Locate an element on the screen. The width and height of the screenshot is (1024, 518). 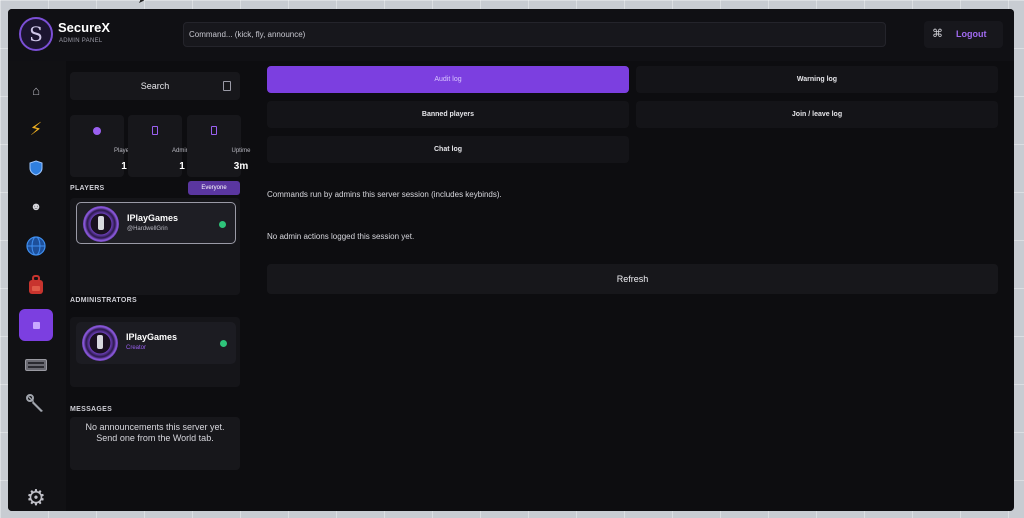
logout-button: ⌘ Logout is located at coordinates (963, 34).